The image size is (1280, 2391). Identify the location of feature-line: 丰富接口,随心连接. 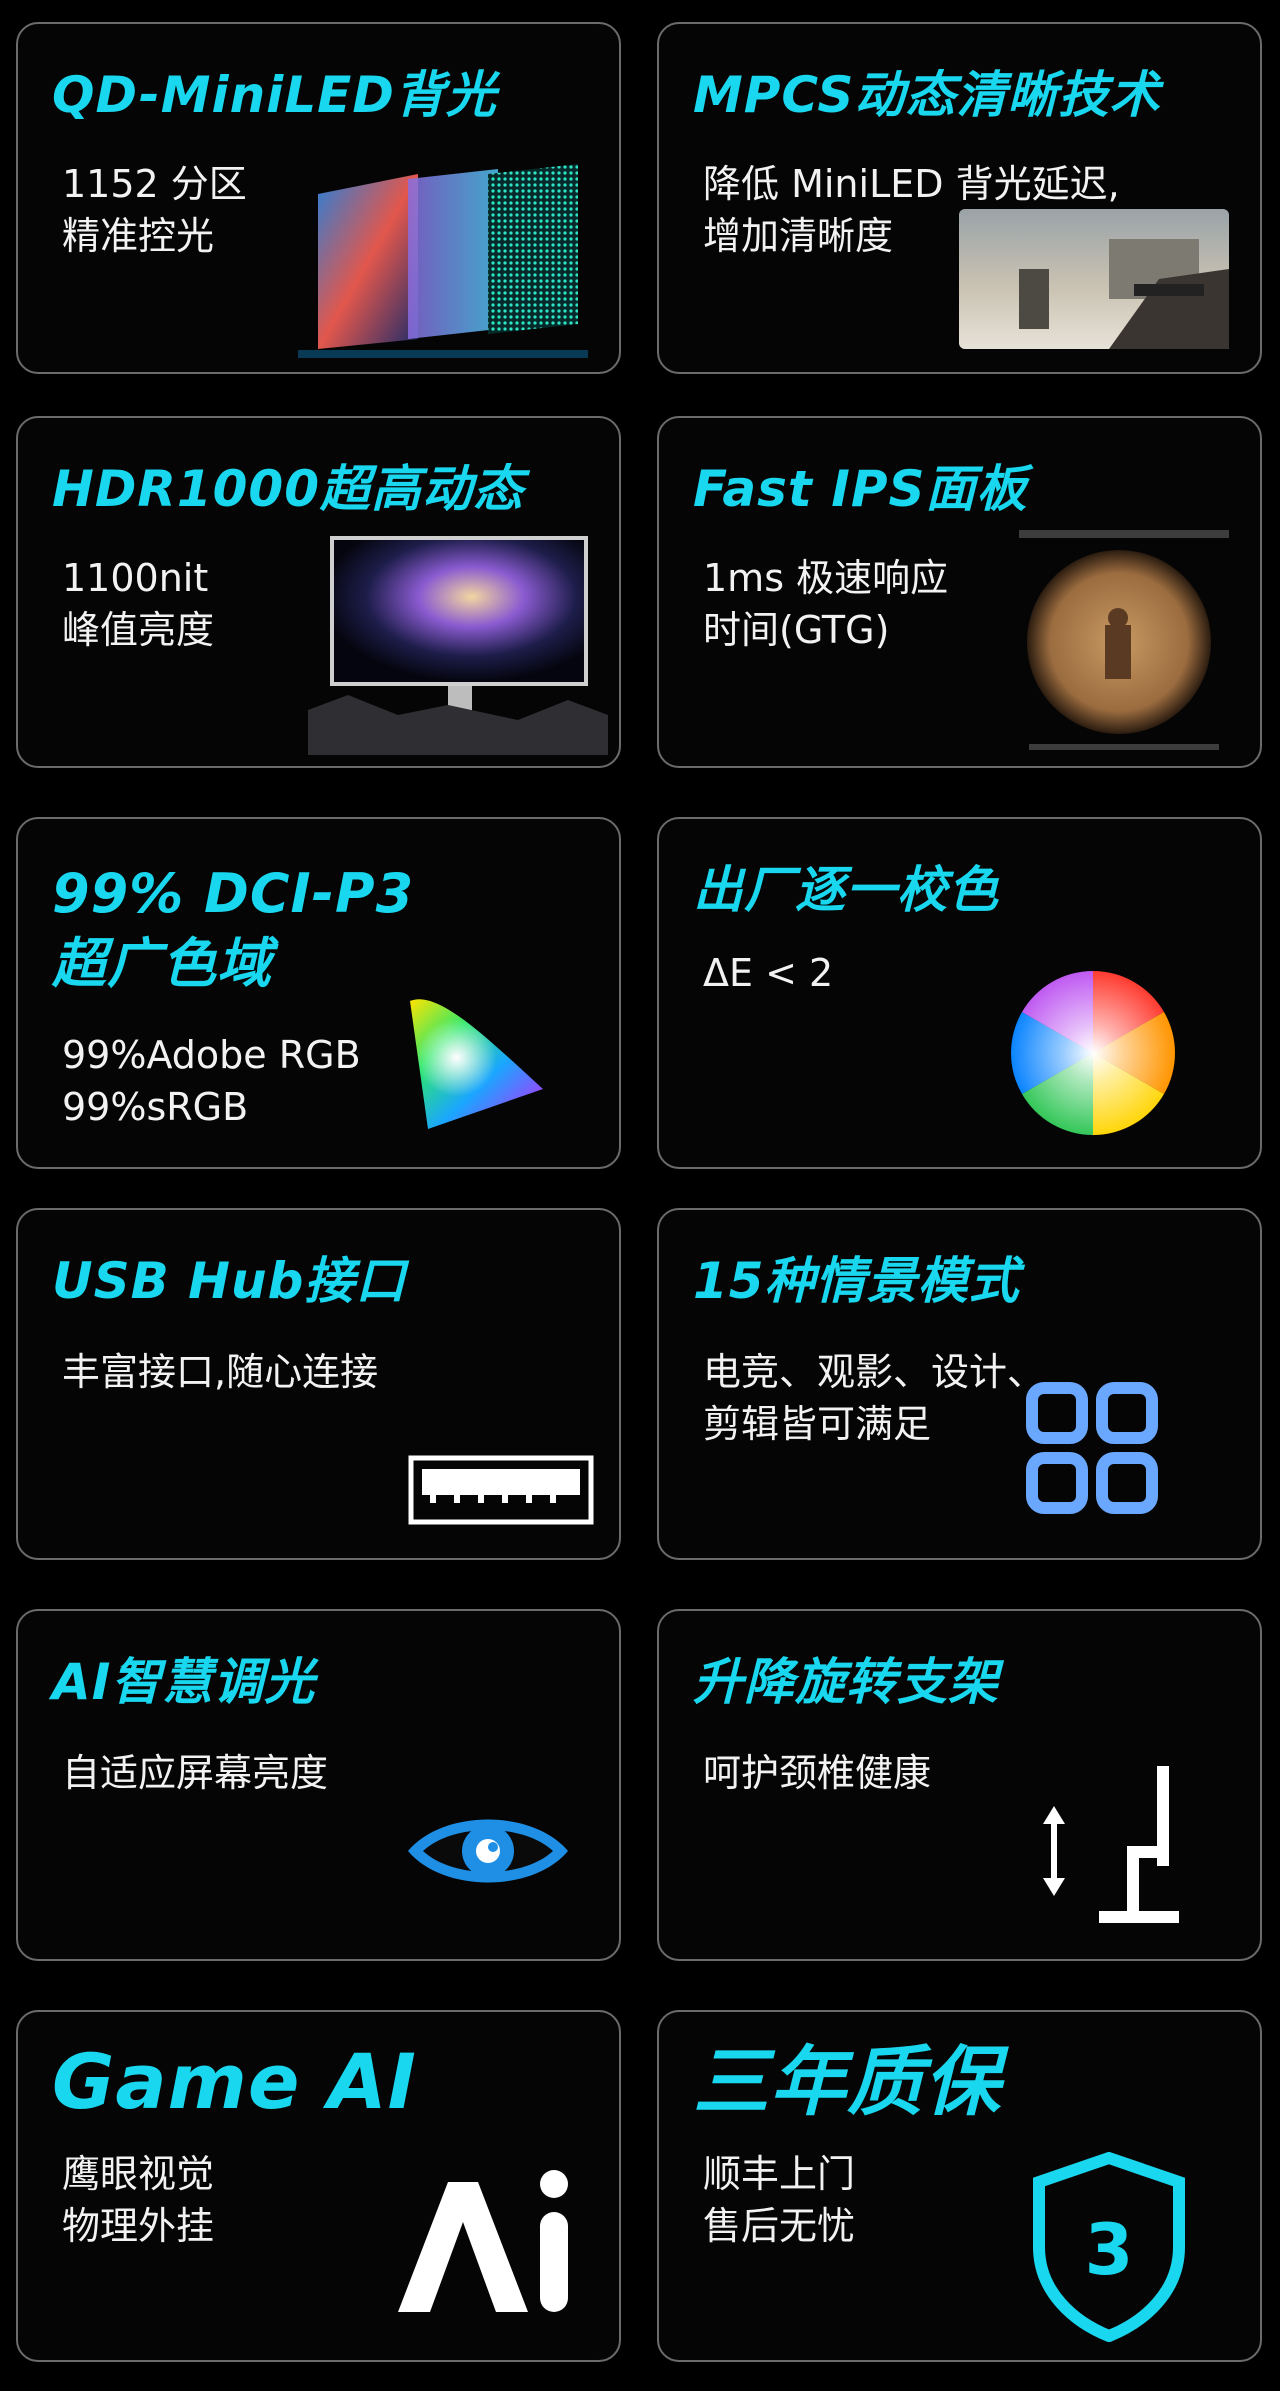
(220, 1372).